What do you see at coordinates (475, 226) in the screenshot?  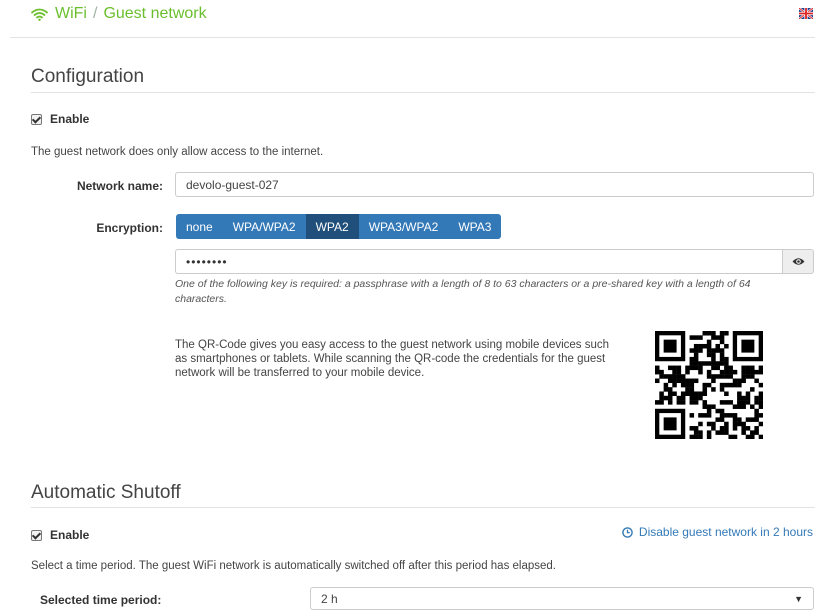 I see `encryption-option-wpa3: WPA3` at bounding box center [475, 226].